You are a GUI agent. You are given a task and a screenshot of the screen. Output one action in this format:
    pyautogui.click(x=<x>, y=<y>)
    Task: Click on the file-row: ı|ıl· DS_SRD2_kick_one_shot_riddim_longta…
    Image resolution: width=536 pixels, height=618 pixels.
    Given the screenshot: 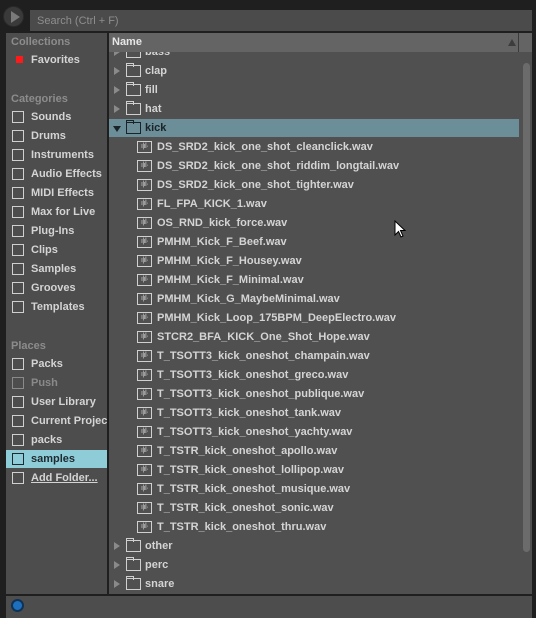 What is the action you would take?
    pyautogui.click(x=314, y=166)
    